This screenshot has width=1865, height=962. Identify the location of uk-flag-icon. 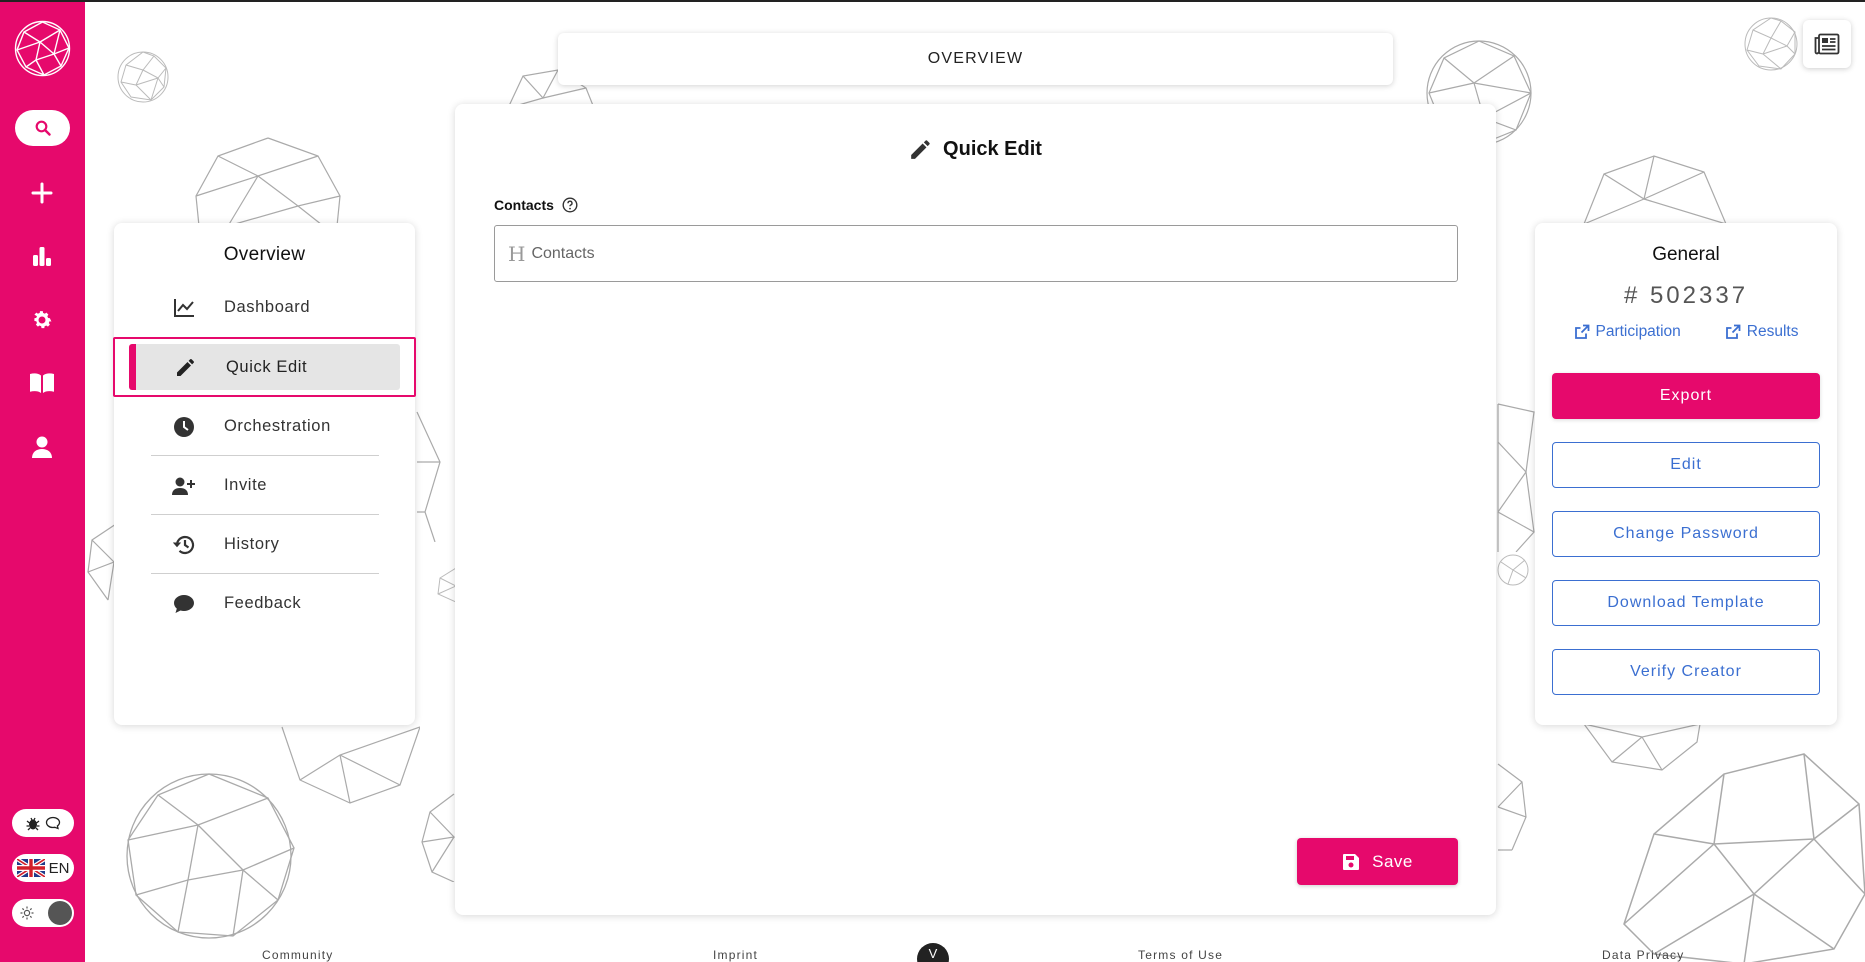
(30, 868).